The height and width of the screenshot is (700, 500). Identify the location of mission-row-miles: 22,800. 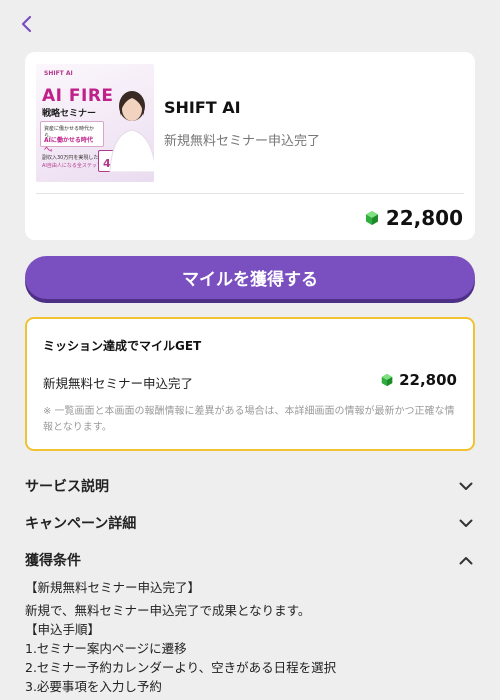
(418, 380).